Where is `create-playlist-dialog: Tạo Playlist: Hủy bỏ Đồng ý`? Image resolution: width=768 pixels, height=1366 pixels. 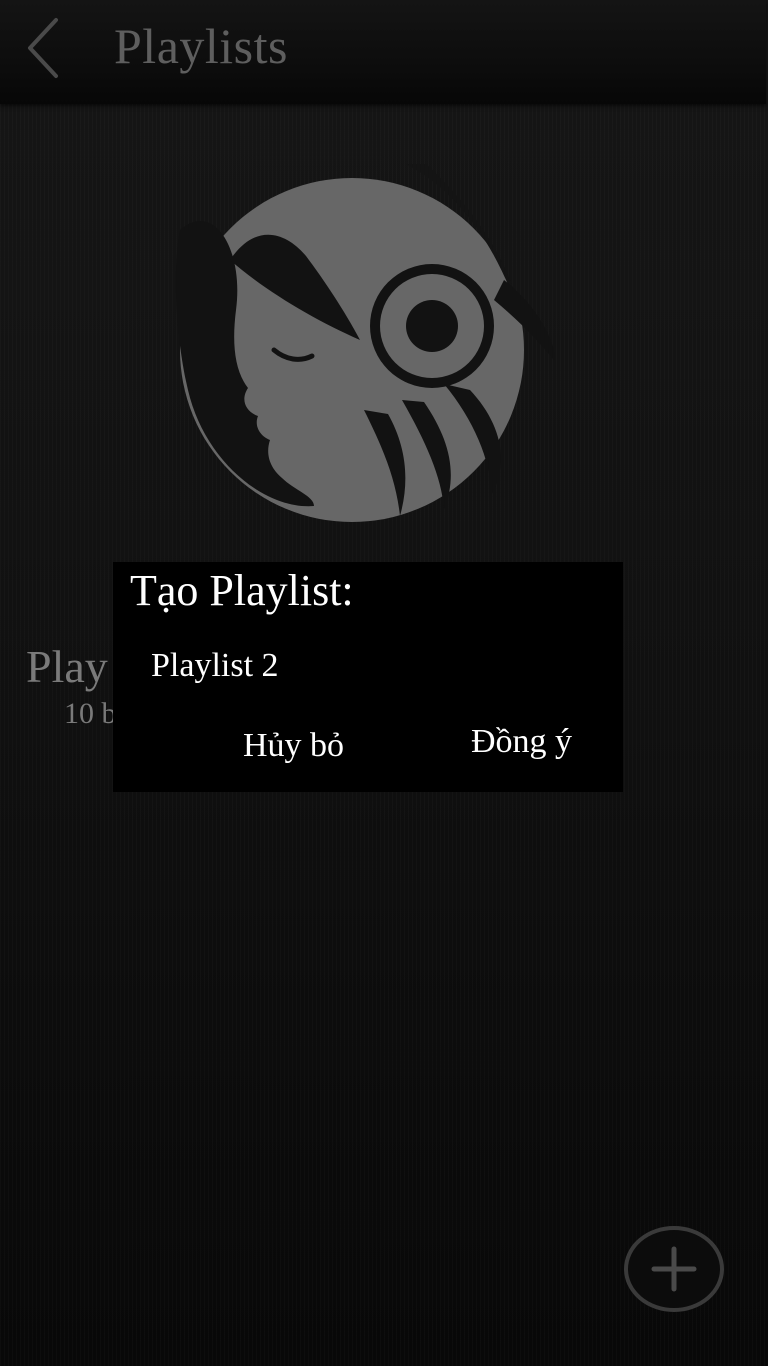
create-playlist-dialog: Tạo Playlist: Hủy bỏ Đồng ý is located at coordinates (368, 677).